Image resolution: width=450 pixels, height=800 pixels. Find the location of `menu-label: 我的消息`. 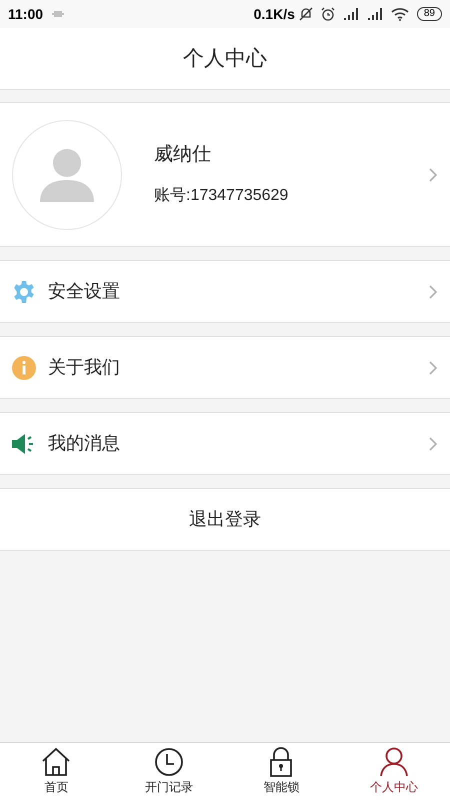

menu-label: 我的消息 is located at coordinates (84, 443).